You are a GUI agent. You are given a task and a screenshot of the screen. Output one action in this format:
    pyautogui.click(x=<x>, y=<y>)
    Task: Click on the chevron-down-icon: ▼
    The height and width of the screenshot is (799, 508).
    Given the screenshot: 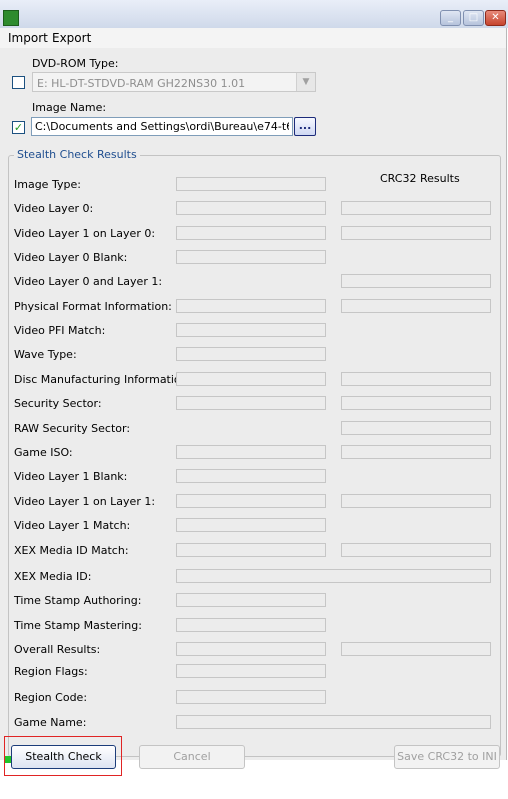 What is the action you would take?
    pyautogui.click(x=305, y=82)
    